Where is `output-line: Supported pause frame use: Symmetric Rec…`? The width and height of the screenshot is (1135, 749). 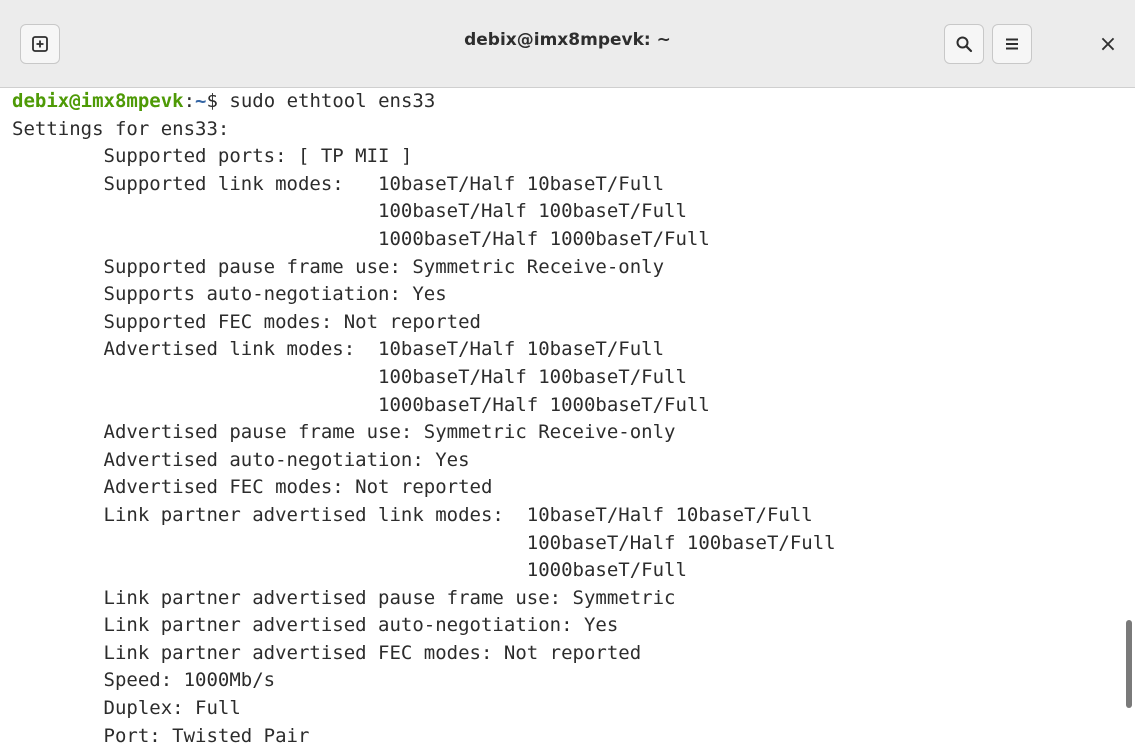
output-line: Supported pause frame use: Symmetric Rec… is located at coordinates (338, 266).